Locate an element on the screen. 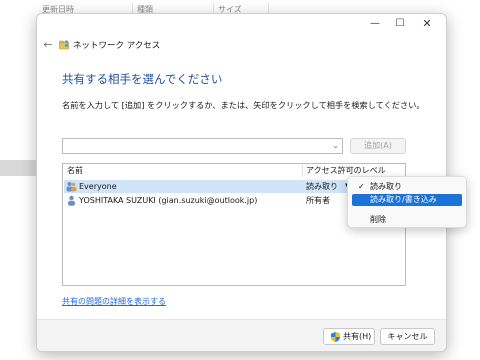  uac-shield-icon is located at coordinates (335, 337).